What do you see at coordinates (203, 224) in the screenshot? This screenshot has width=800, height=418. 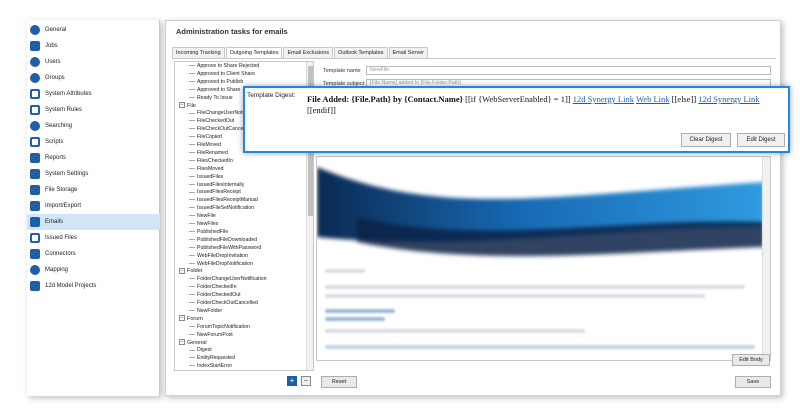 I see `tree-item: NewFiles` at bounding box center [203, 224].